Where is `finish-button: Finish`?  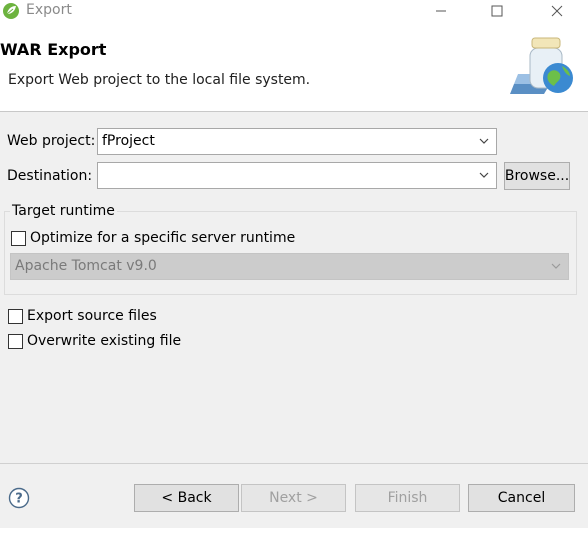
finish-button: Finish is located at coordinates (407, 498).